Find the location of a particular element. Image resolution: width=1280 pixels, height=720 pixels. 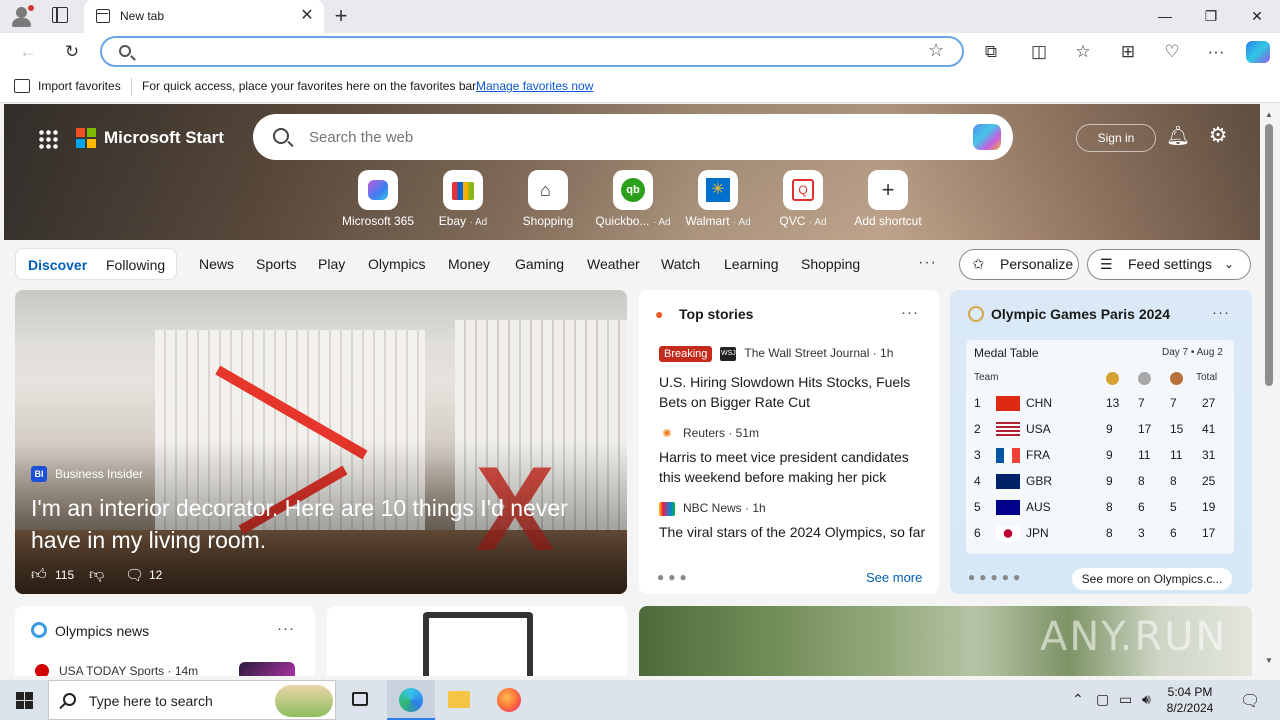

meet-now-icon: ▢ is located at coordinates (1102, 699).